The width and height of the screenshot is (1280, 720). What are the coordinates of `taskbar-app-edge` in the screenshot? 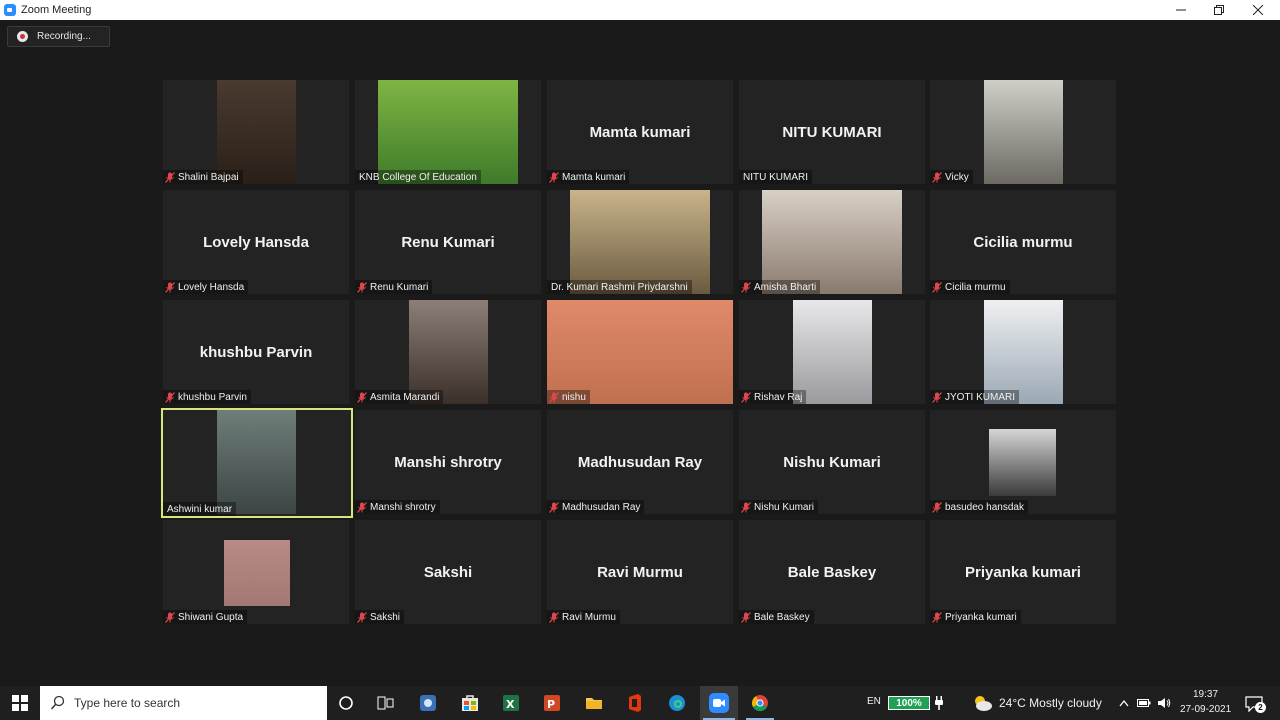 It's located at (677, 703).